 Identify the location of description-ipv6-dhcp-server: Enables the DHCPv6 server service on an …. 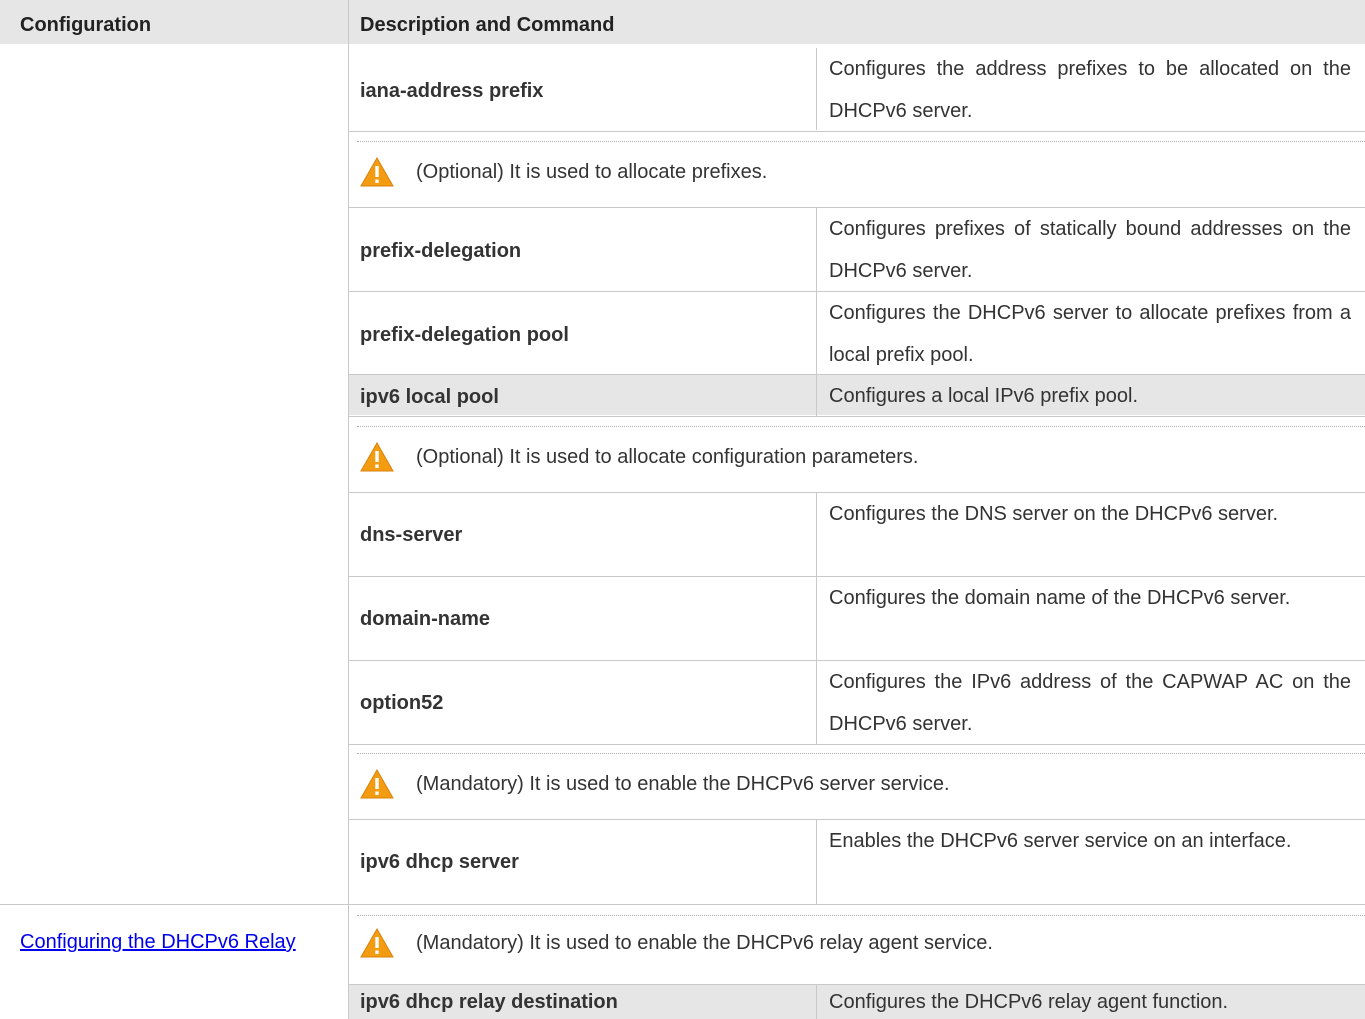
(1060, 841).